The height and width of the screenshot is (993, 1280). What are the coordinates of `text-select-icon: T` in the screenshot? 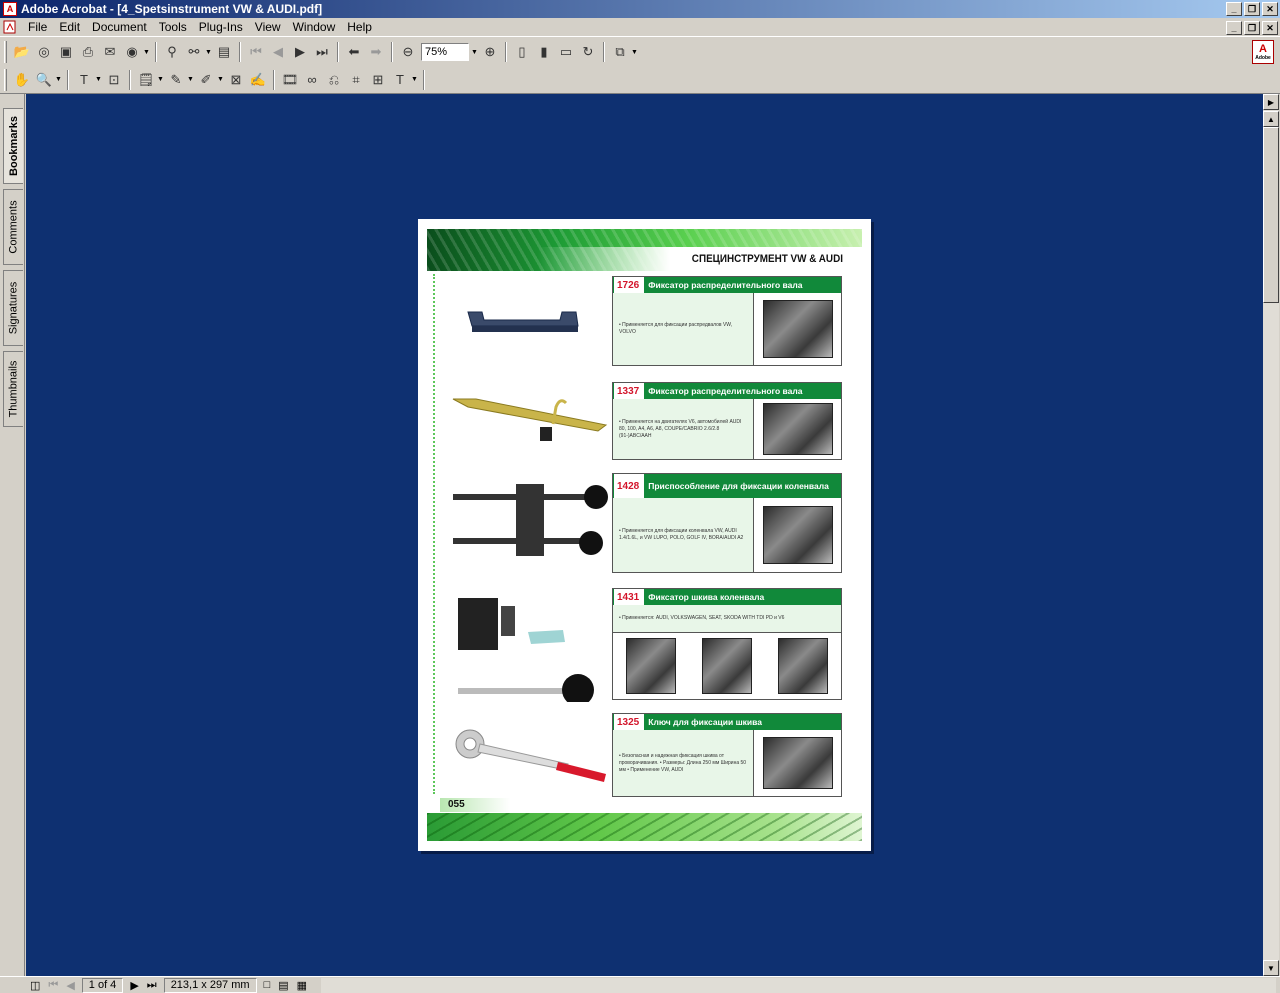 It's located at (84, 80).